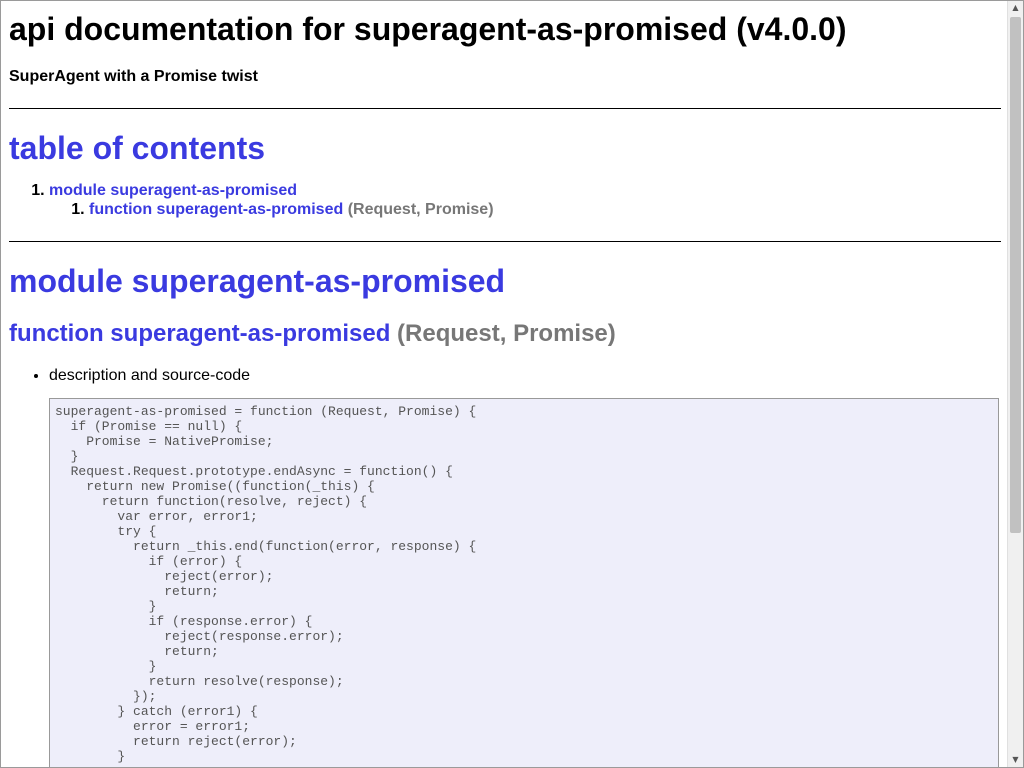 This screenshot has width=1024, height=768. Describe the element at coordinates (257, 281) in the screenshot. I see `module-heading-link: module superagent-as-promised` at that location.